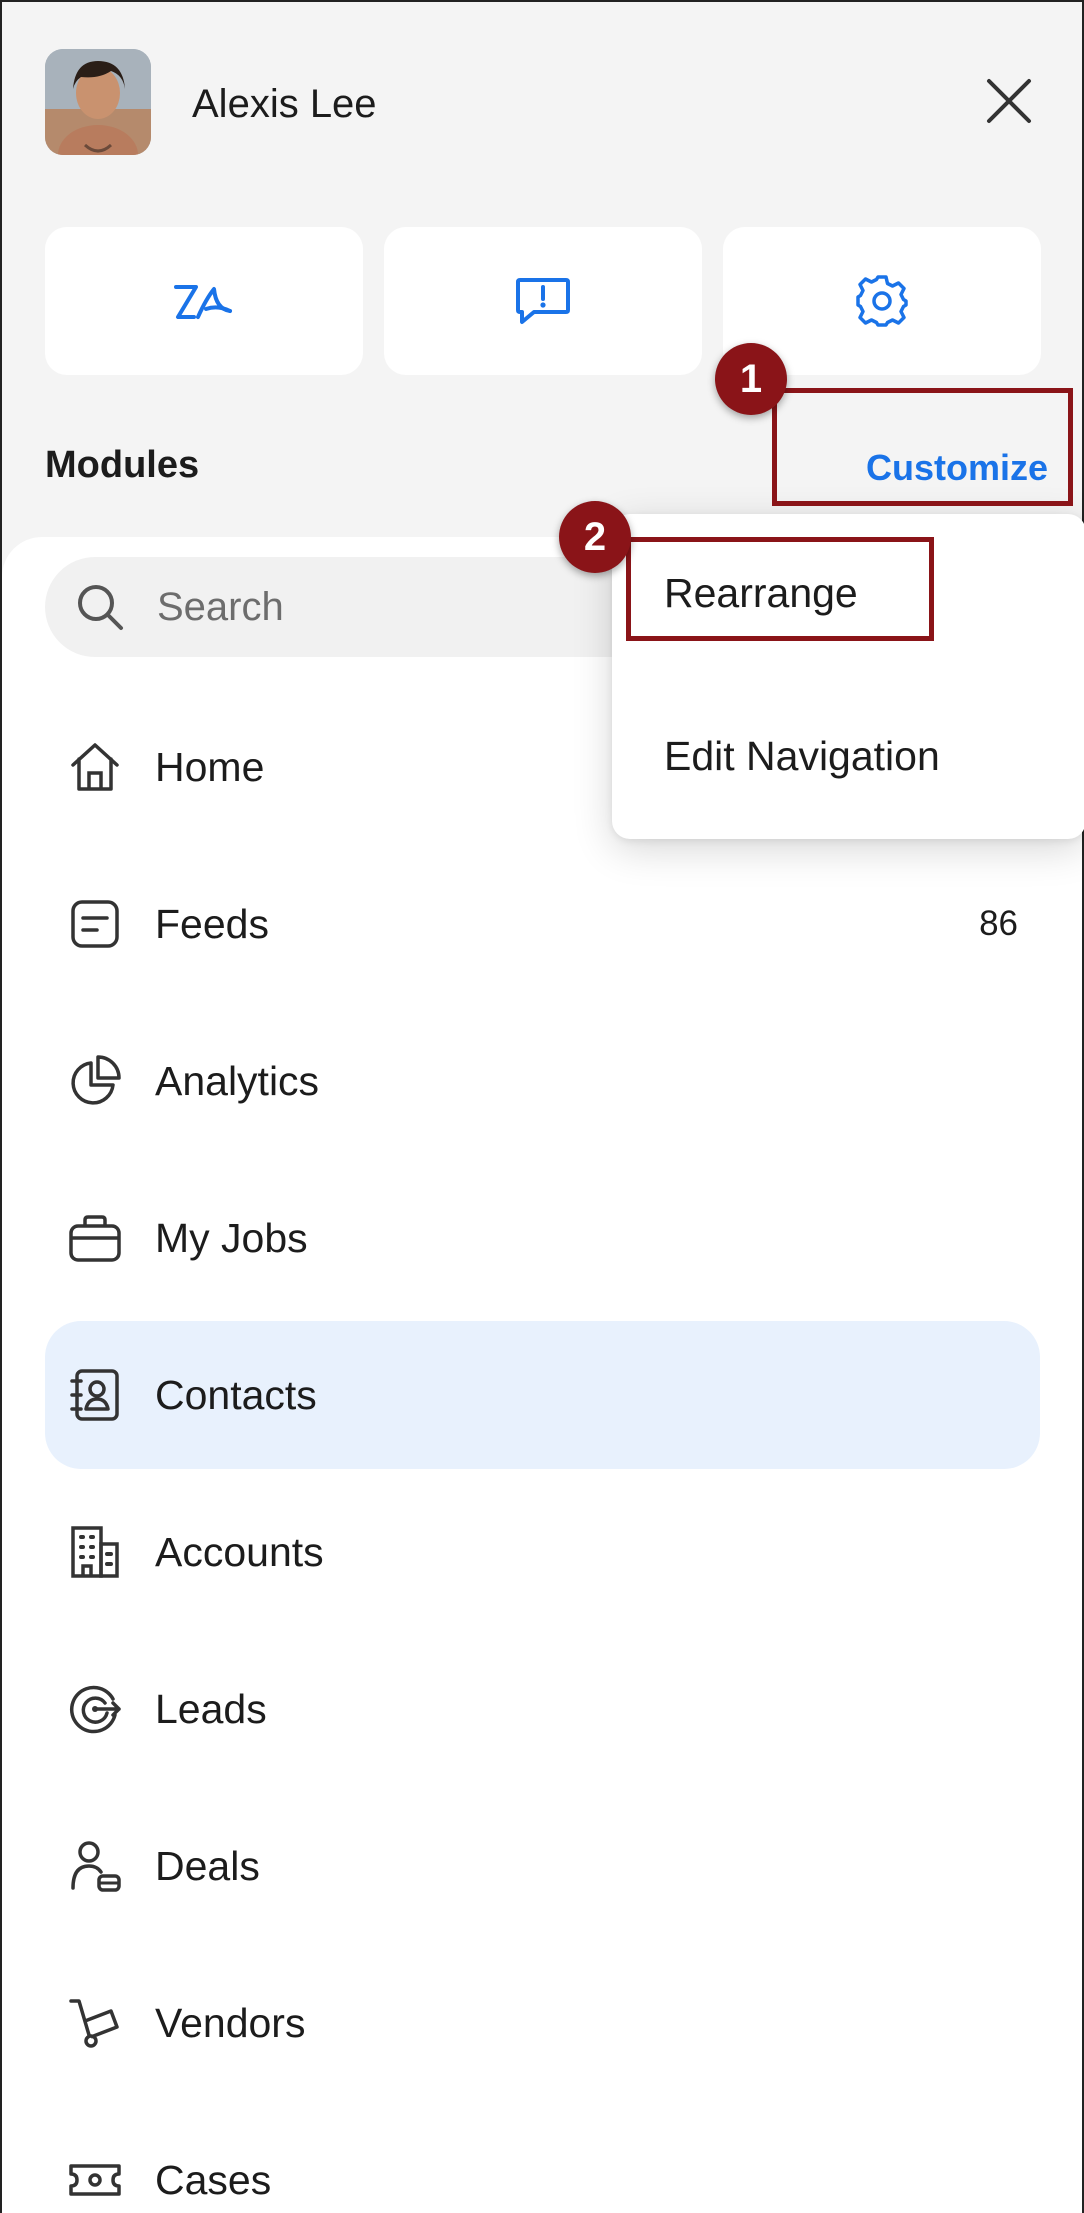  I want to click on deals-icon, so click(95, 1866).